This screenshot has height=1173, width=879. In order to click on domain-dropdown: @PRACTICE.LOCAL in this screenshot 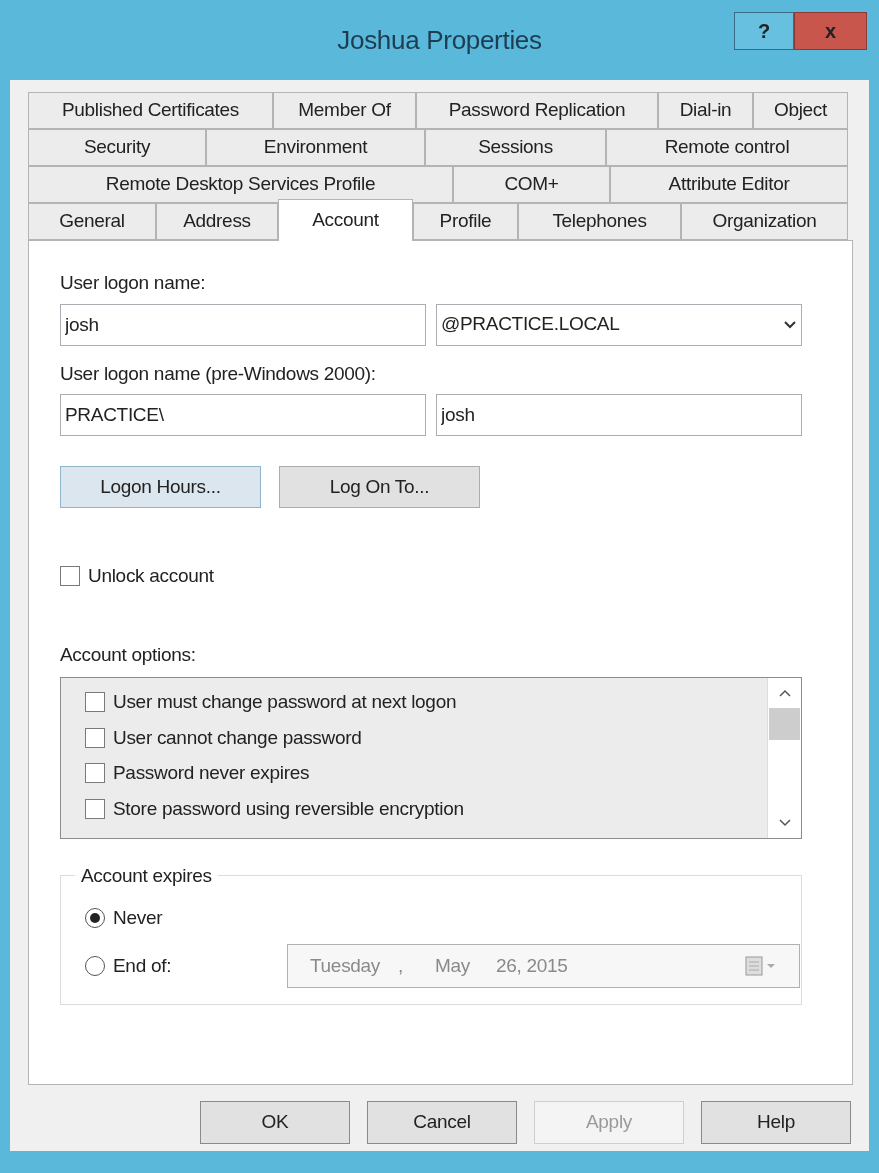, I will do `click(619, 324)`.